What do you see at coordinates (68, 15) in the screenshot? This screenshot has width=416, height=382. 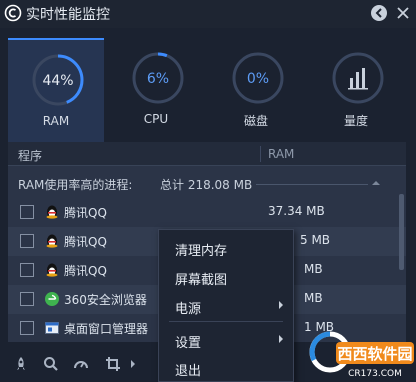 I see `window-title: 实时性能监控` at bounding box center [68, 15].